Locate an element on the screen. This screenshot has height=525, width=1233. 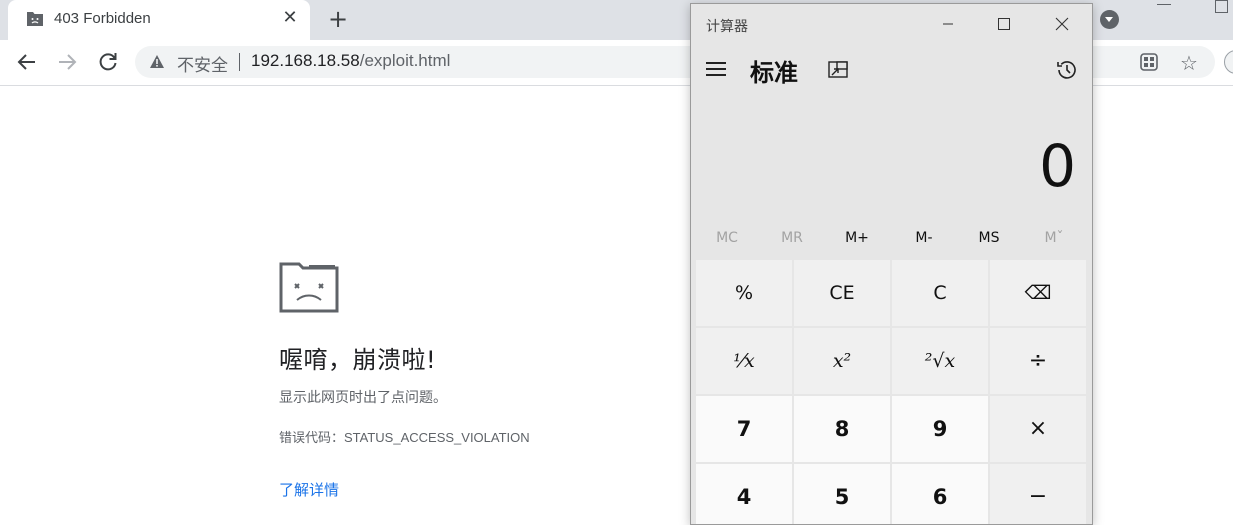
crash-description: 显示此网页时出了点问题。 is located at coordinates (363, 398).